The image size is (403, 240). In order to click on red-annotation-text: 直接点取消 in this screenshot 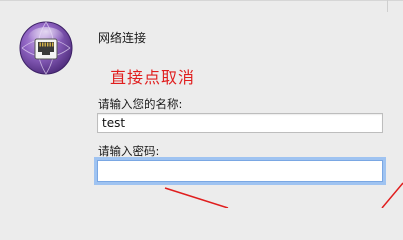, I will do `click(153, 77)`.